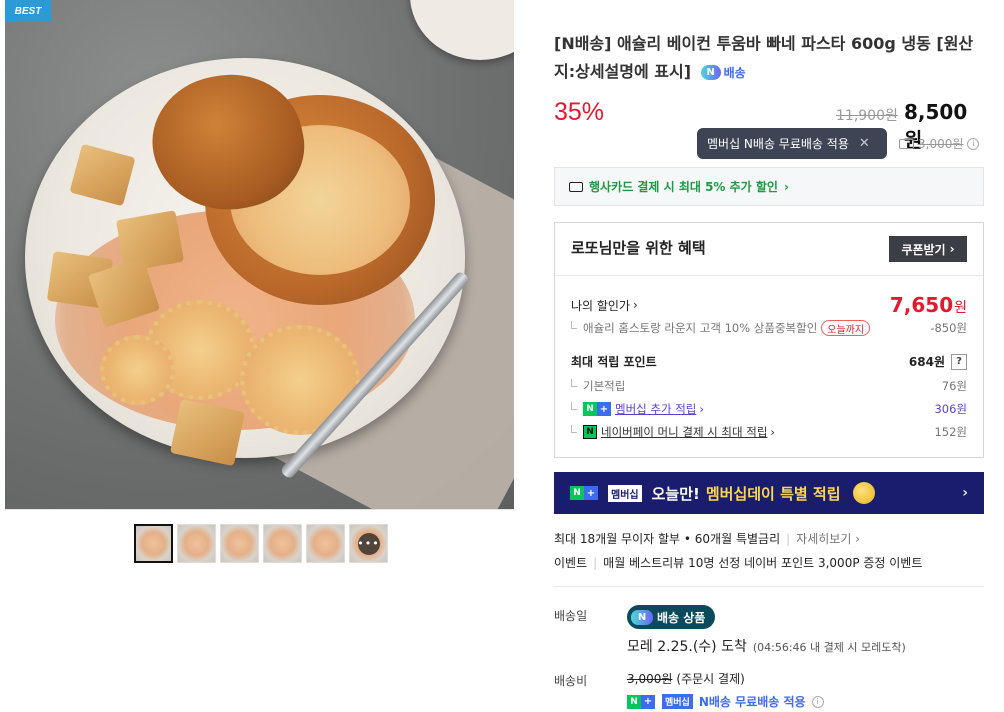  What do you see at coordinates (600, 305) in the screenshot?
I see `my-discount-label: 나의 할인가` at bounding box center [600, 305].